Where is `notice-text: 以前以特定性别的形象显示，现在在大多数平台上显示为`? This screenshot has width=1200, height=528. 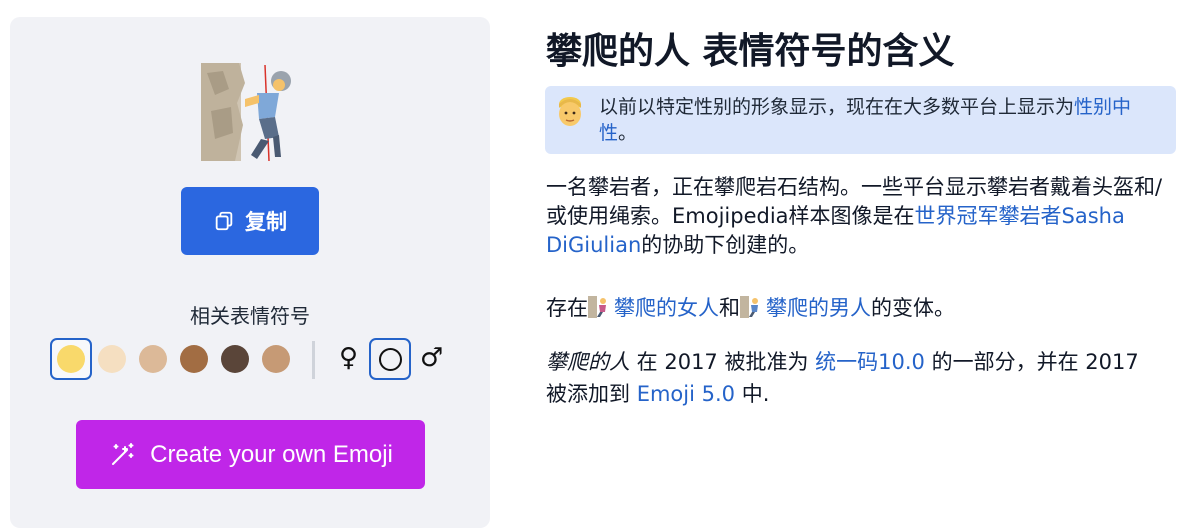 notice-text: 以前以特定性别的形象显示，现在在大多数平台上显示为 is located at coordinates (837, 107).